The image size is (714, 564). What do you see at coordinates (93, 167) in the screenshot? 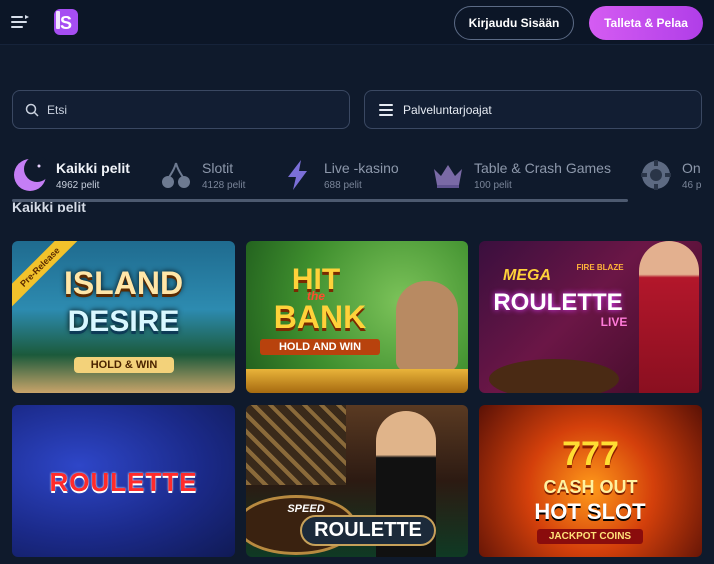
I see `tab-label: Kaikki pelit` at bounding box center [93, 167].